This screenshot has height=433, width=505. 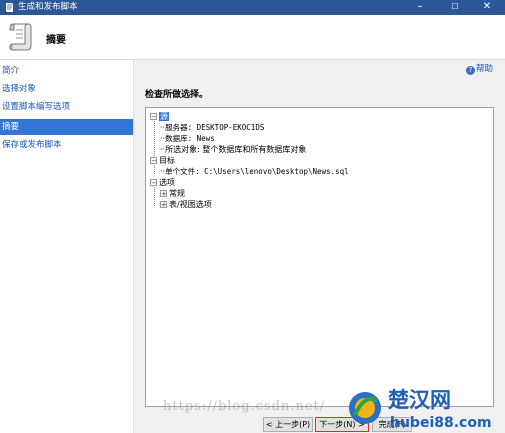 What do you see at coordinates (419, 400) in the screenshot?
I see `svg-text: 楚汉网` at bounding box center [419, 400].